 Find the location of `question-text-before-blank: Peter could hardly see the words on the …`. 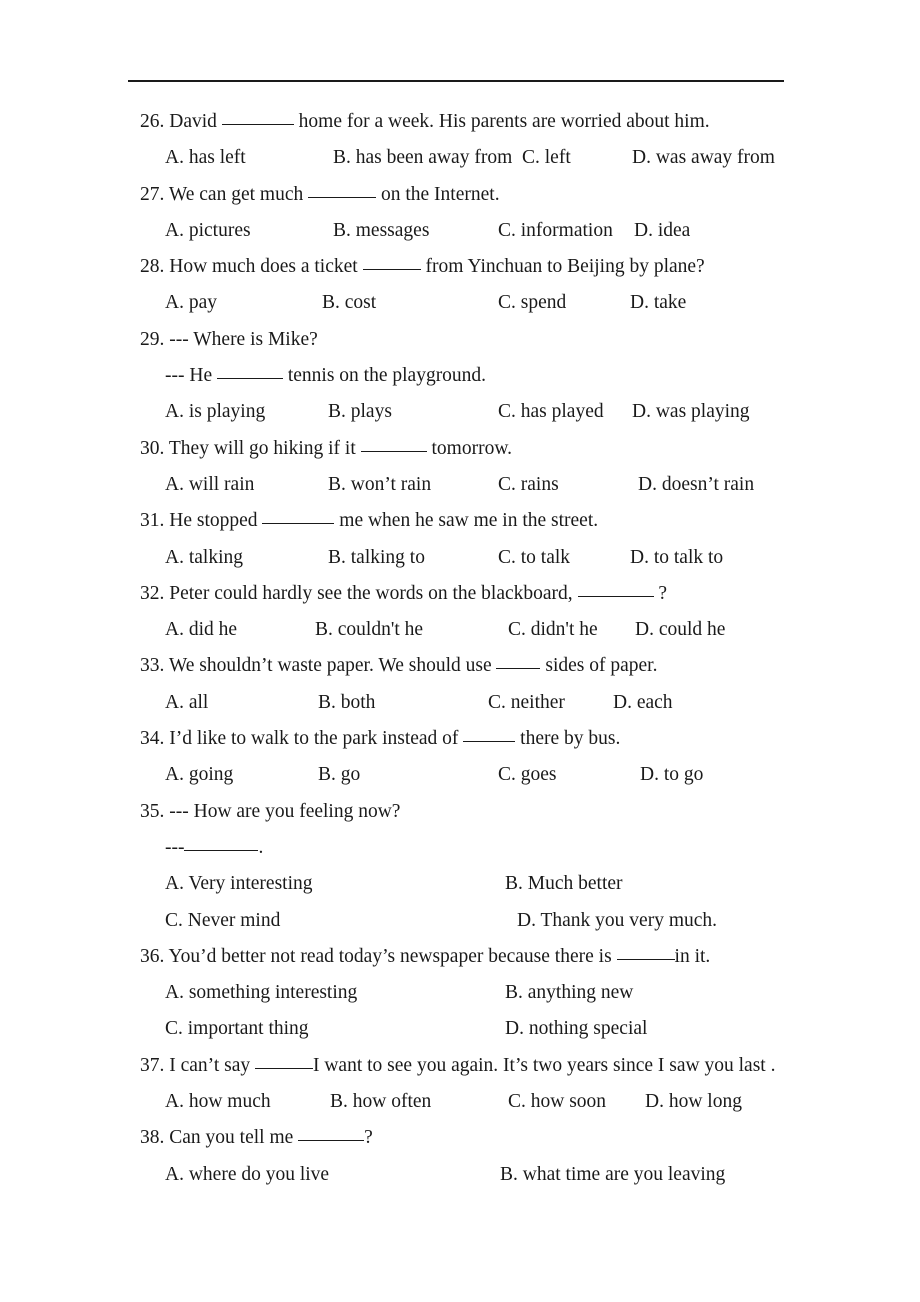

question-text-before-blank: Peter could hardly see the words on the … is located at coordinates (371, 593).